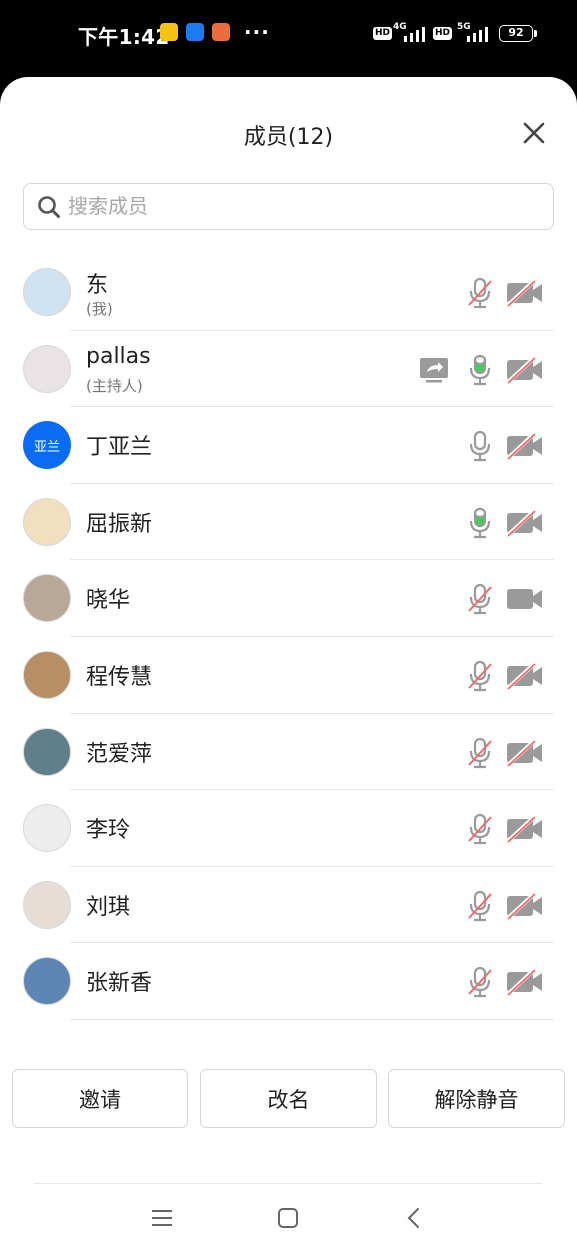 Image resolution: width=577 pixels, height=1253 pixels. What do you see at coordinates (312, 1019) in the screenshot?
I see `row-divider` at bounding box center [312, 1019].